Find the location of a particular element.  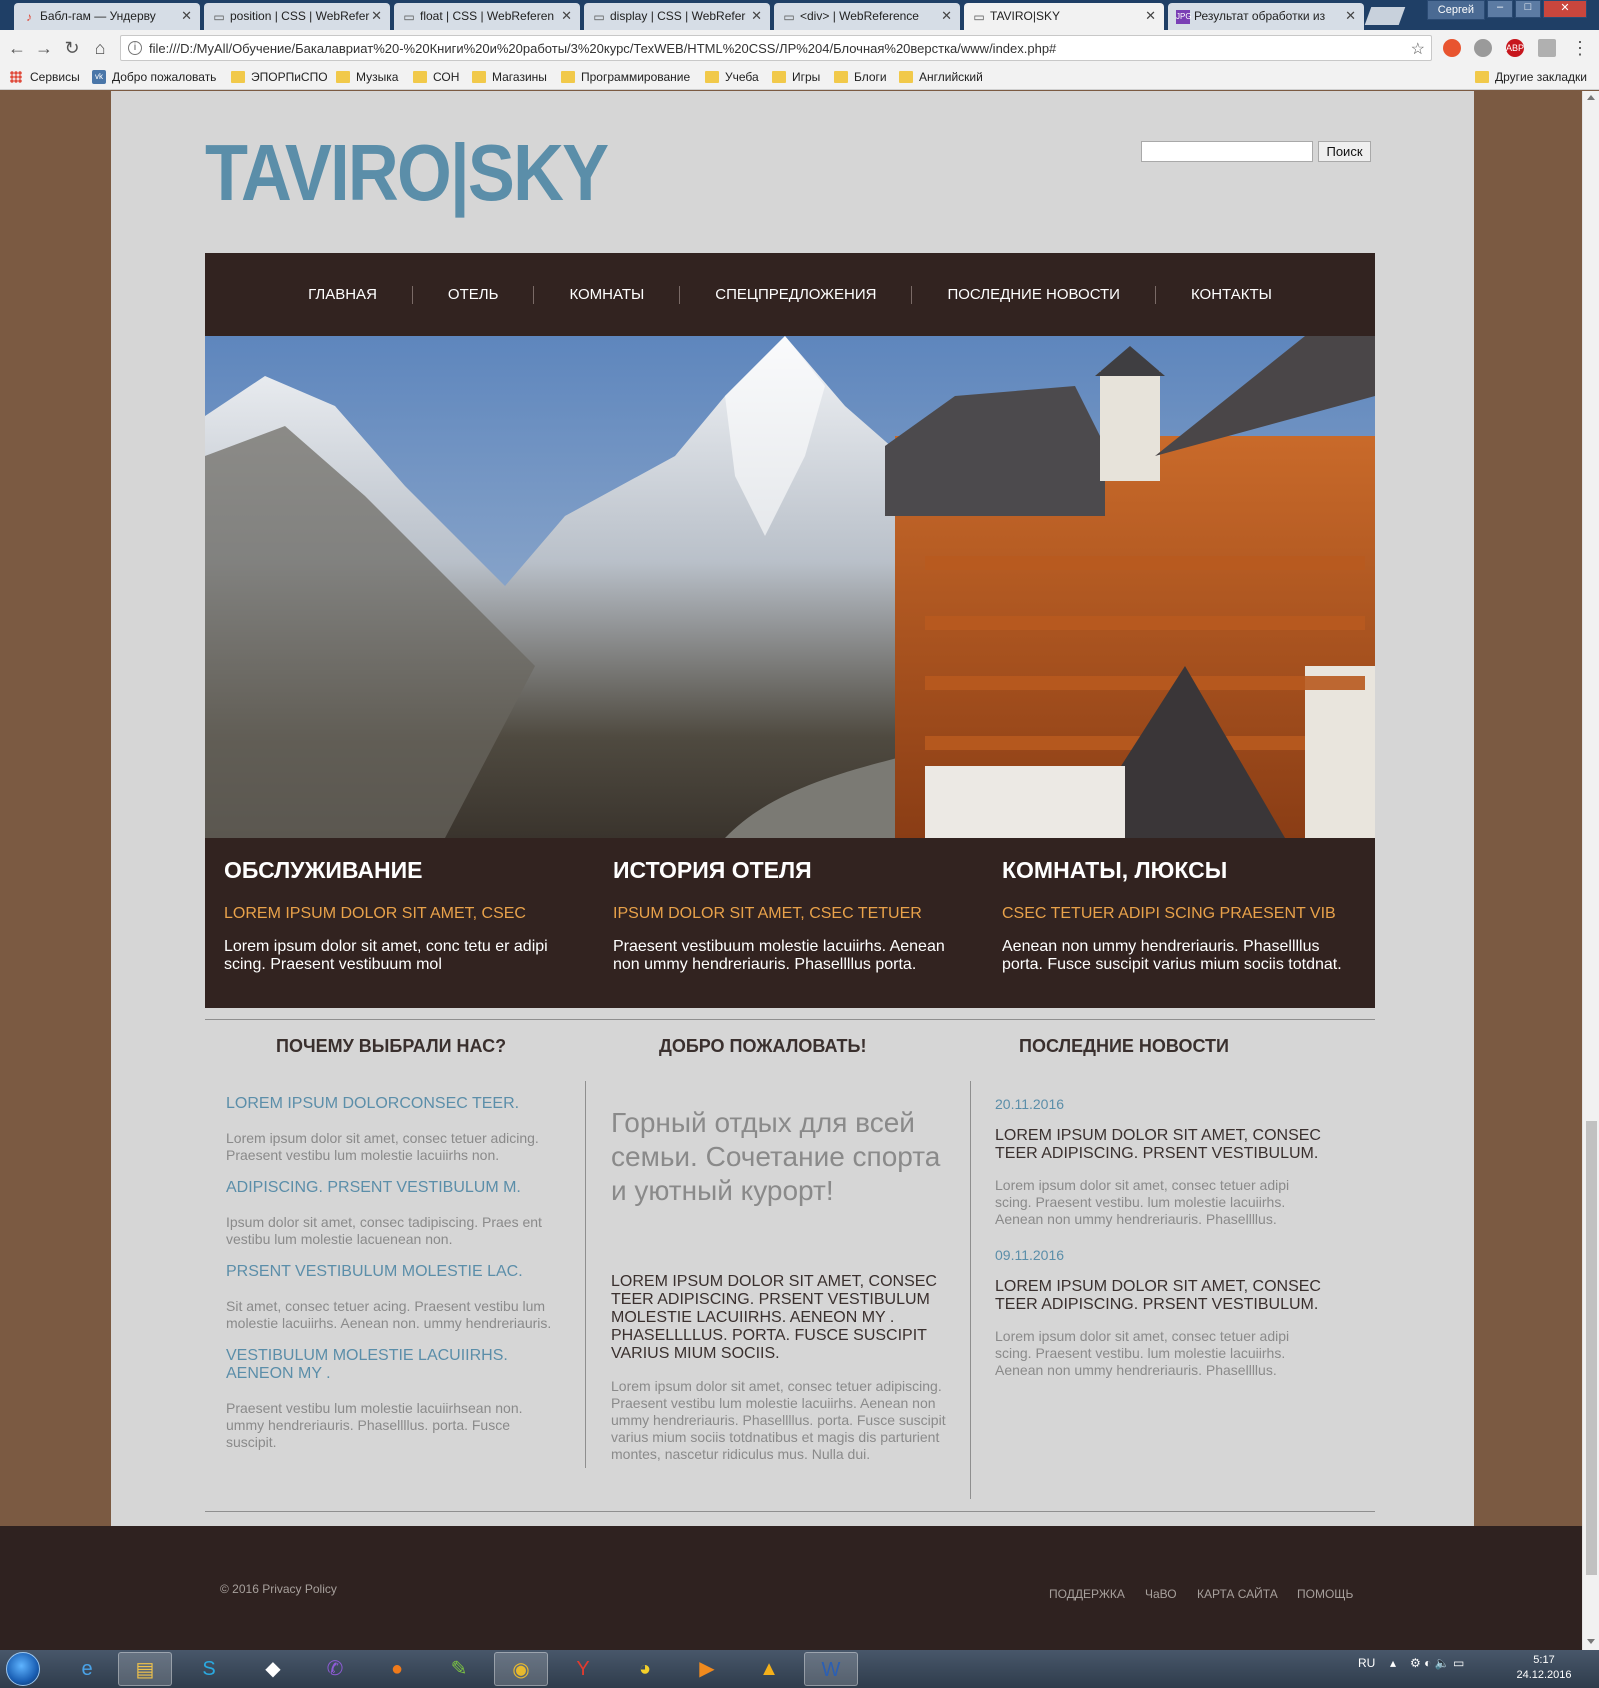

why-item-title: LOREM IPSUM DOLORCONSEC TEER. is located at coordinates (391, 1104).